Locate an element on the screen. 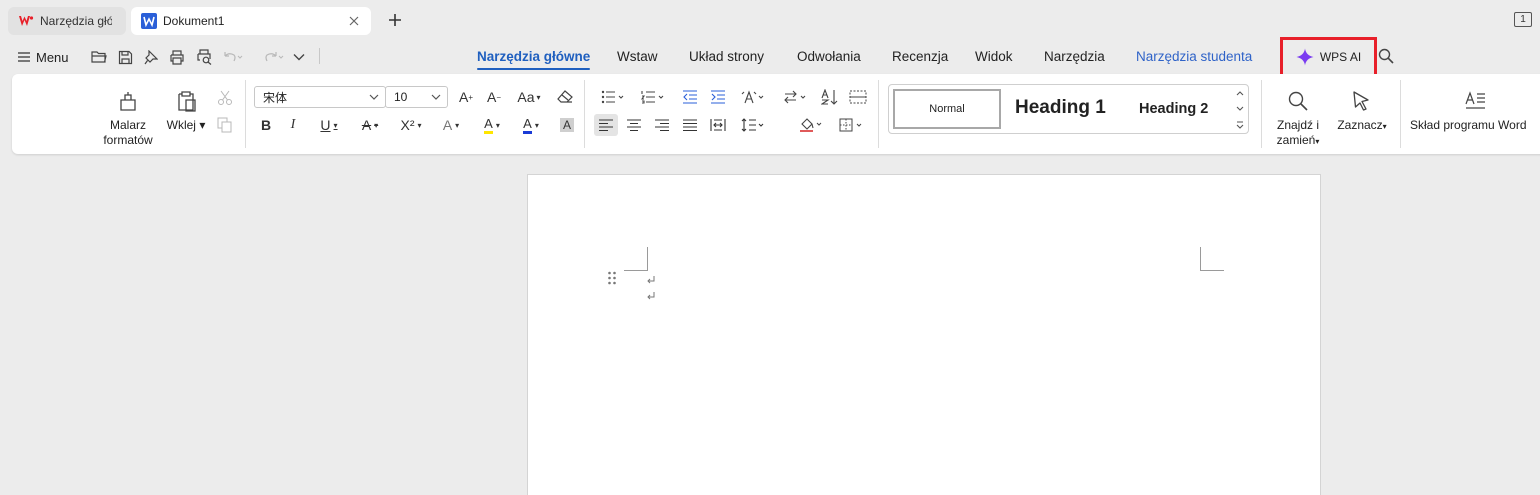 The width and height of the screenshot is (1540, 495). undo-button is located at coordinates (232, 57).